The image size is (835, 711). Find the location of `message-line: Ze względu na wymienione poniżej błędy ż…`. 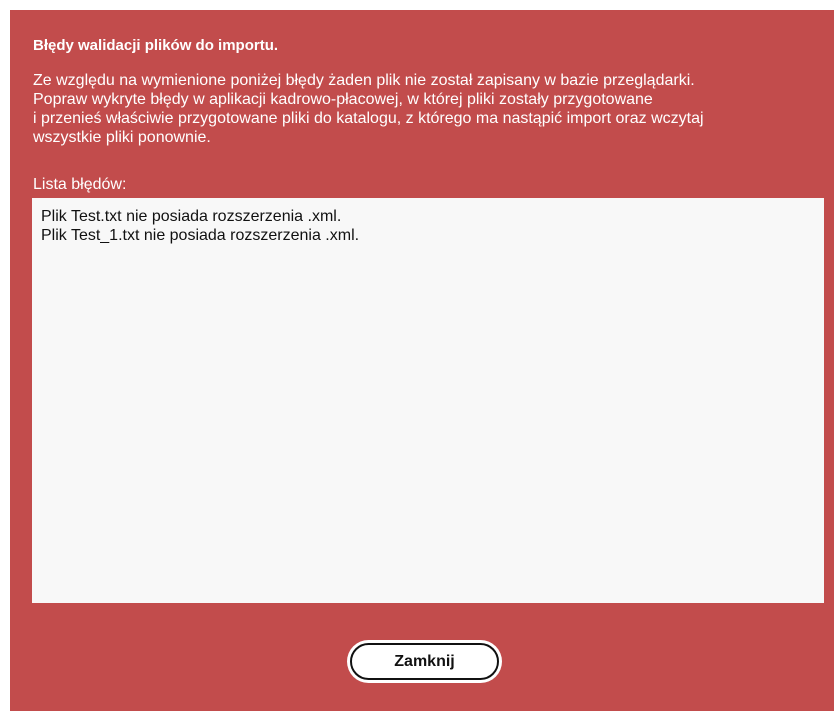

message-line: Ze względu na wymienione poniżej błędy ż… is located at coordinates (364, 80).